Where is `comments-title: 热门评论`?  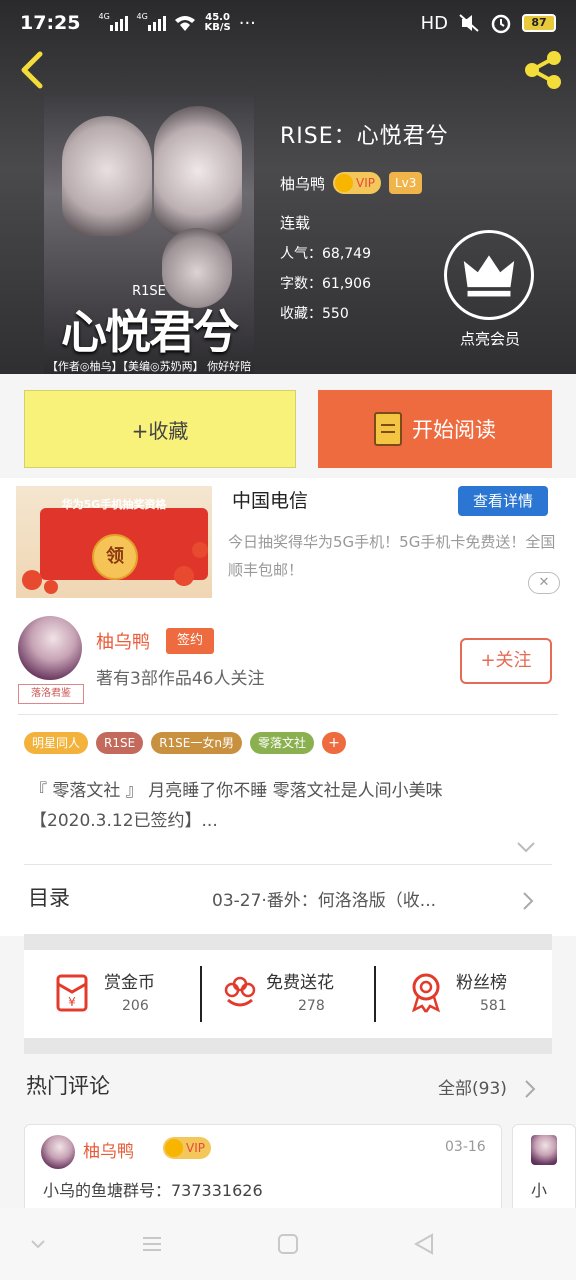
comments-title: 热门评论 is located at coordinates (68, 1086).